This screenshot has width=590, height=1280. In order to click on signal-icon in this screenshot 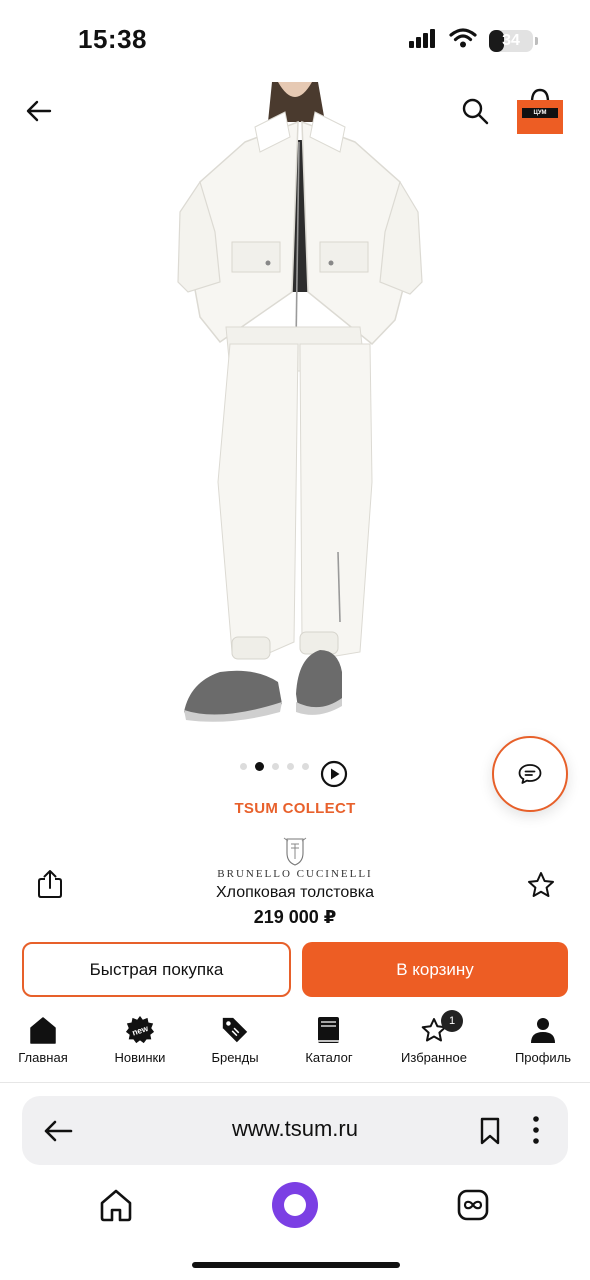, I will do `click(423, 40)`.